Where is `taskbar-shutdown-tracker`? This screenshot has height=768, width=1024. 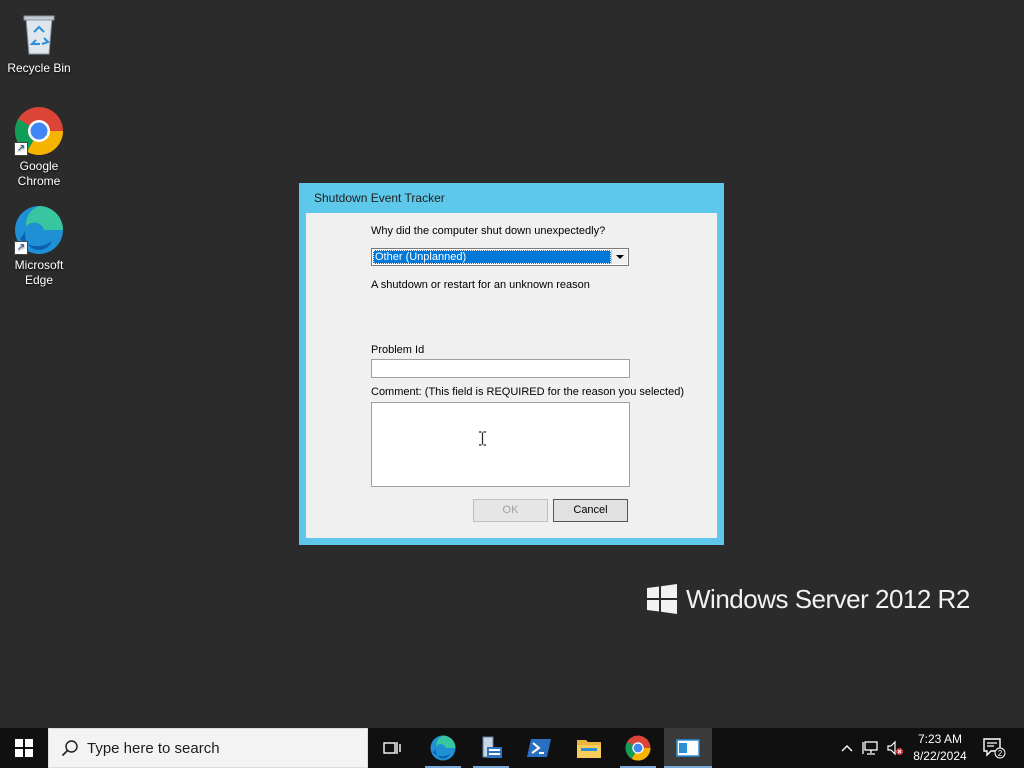 taskbar-shutdown-tracker is located at coordinates (688, 748).